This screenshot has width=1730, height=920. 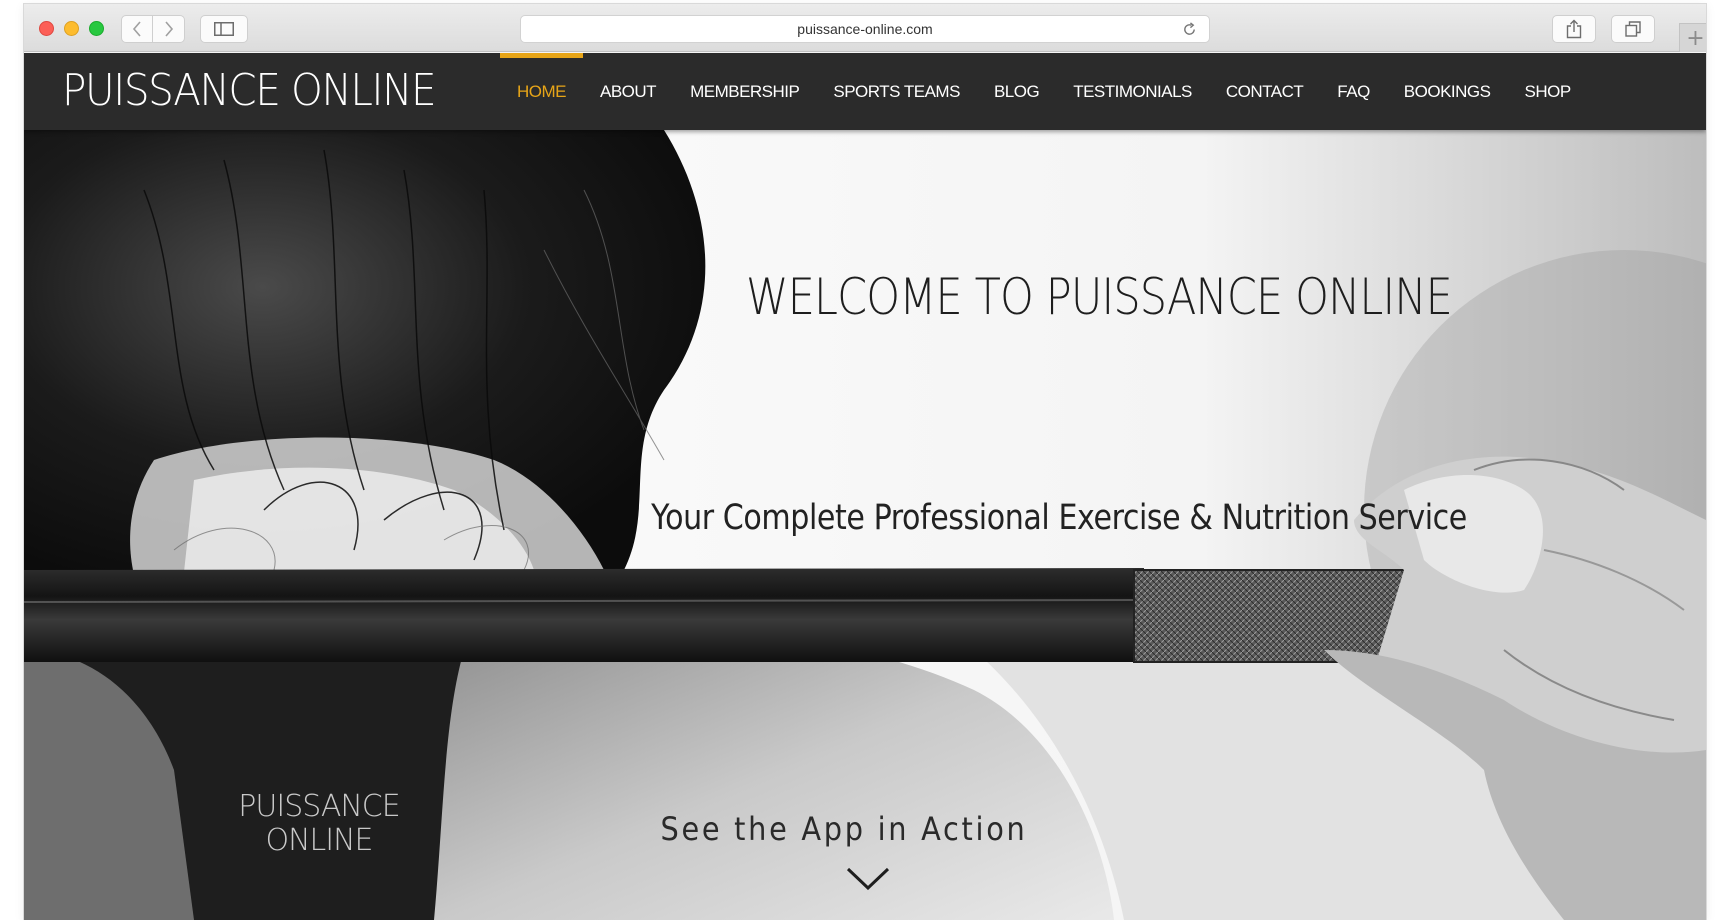 I want to click on show-tabs-button, so click(x=1633, y=29).